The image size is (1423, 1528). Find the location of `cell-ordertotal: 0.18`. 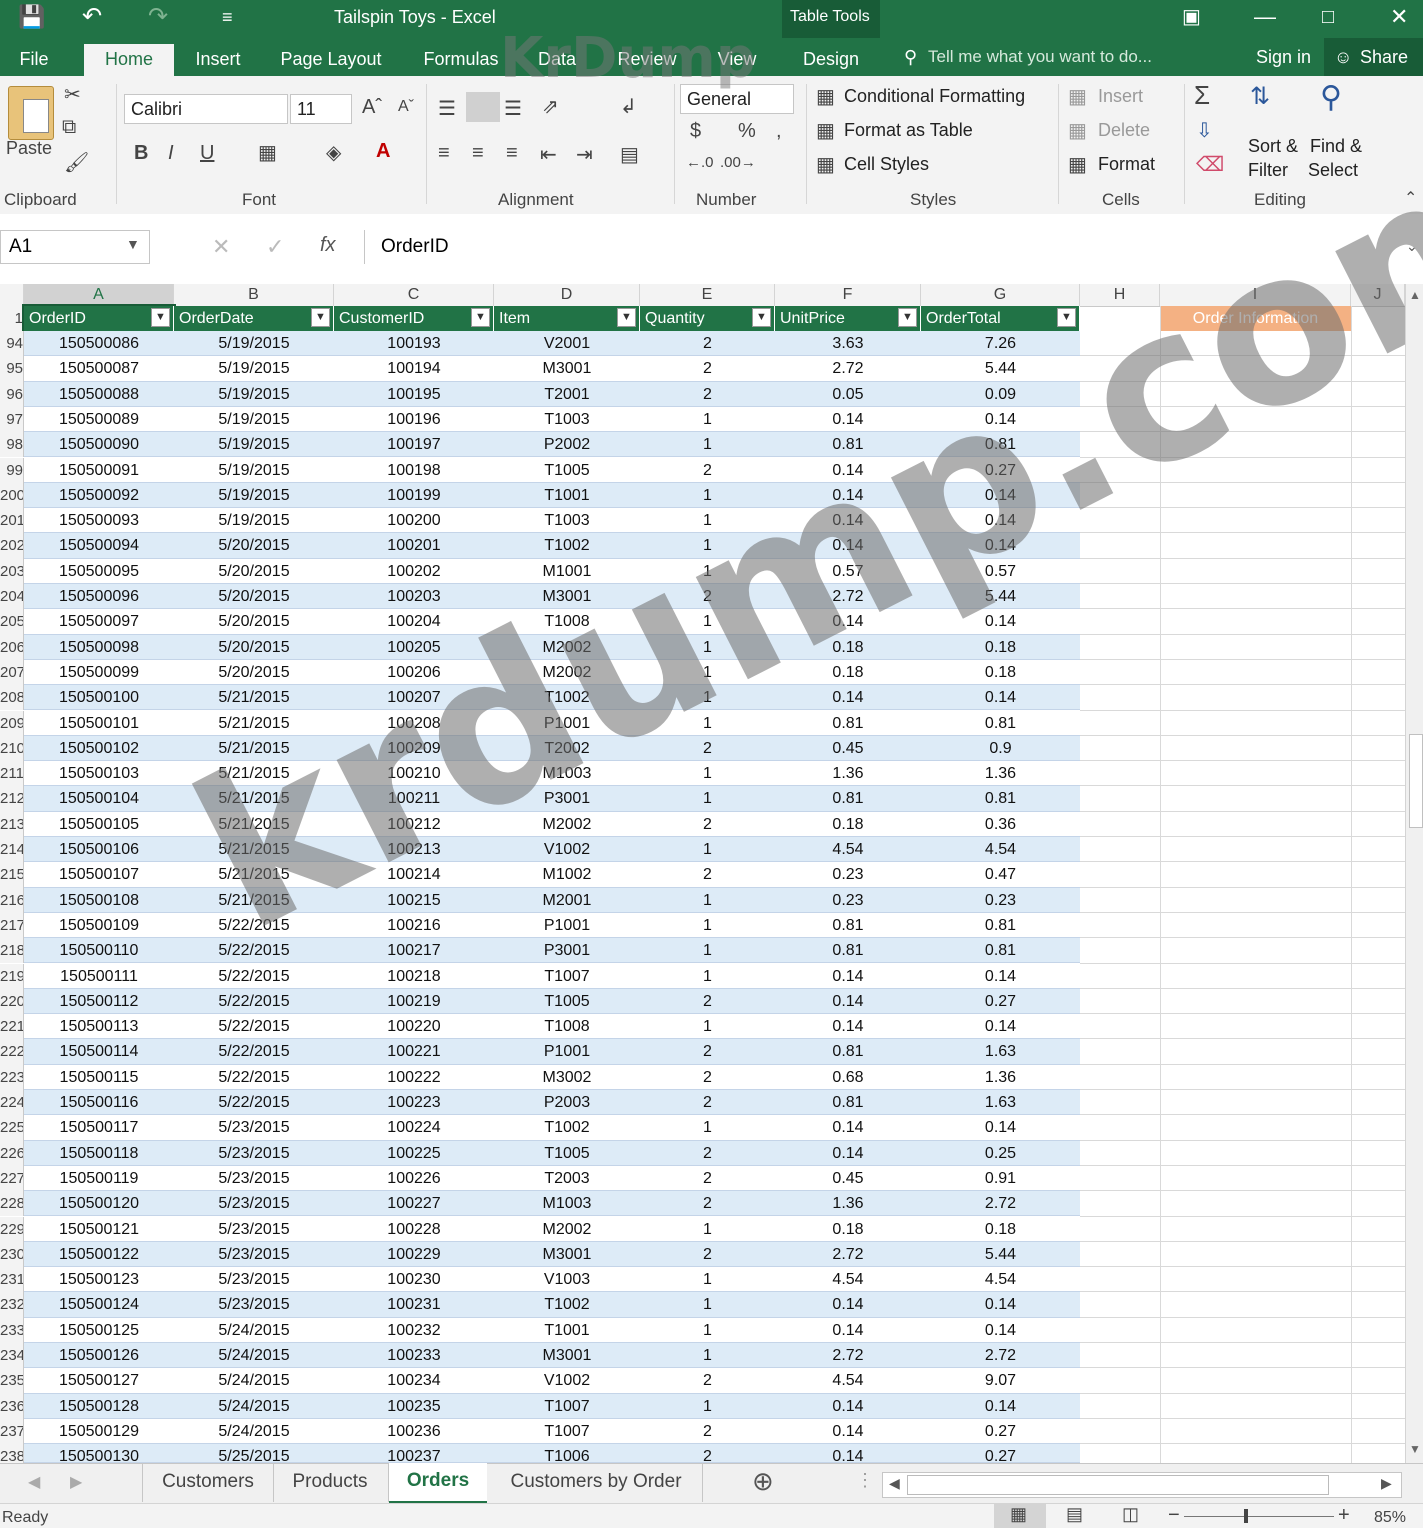

cell-ordertotal: 0.18 is located at coordinates (1000, 1229).